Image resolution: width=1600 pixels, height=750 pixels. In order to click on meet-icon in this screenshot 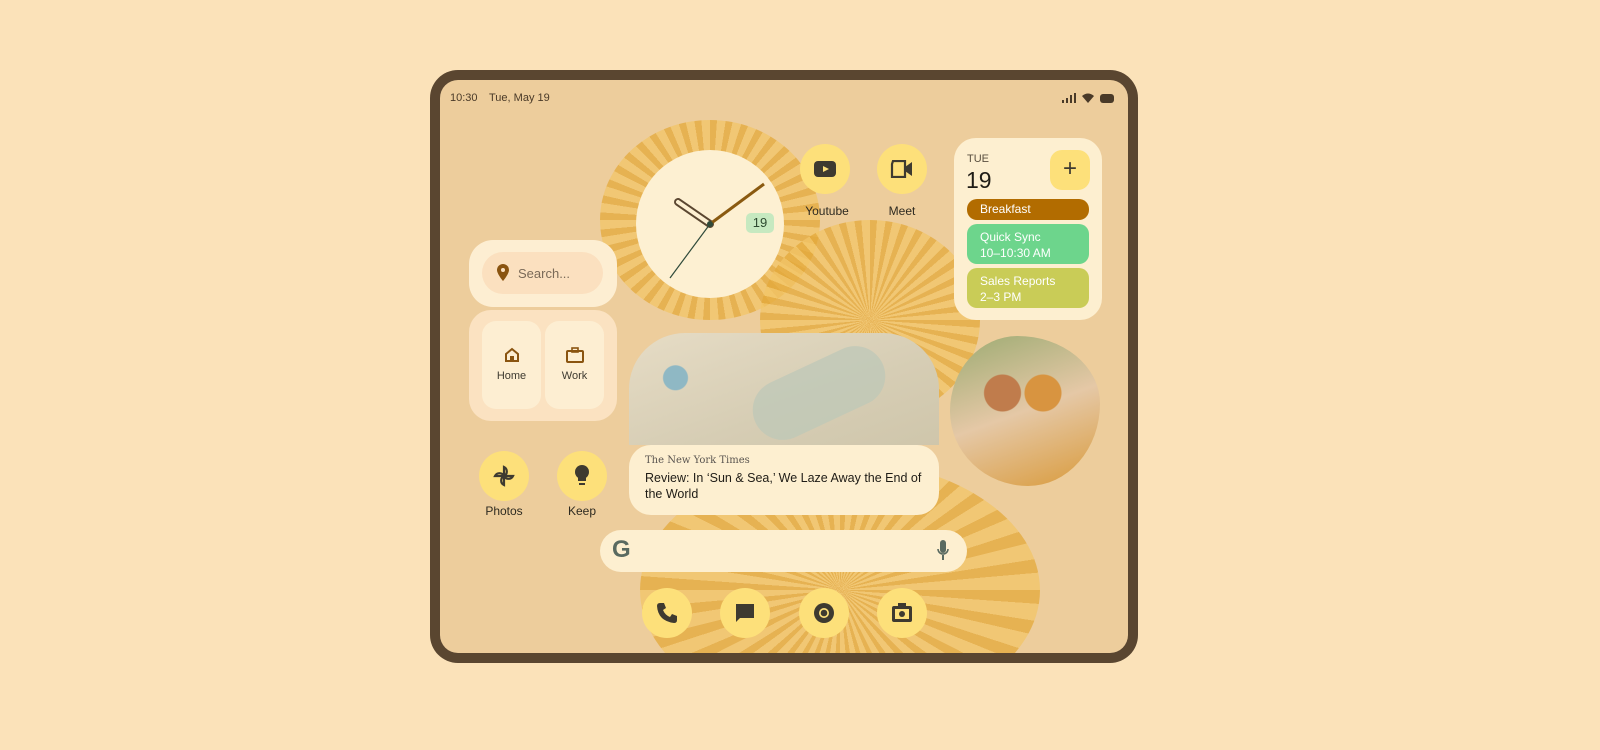, I will do `click(901, 169)`.